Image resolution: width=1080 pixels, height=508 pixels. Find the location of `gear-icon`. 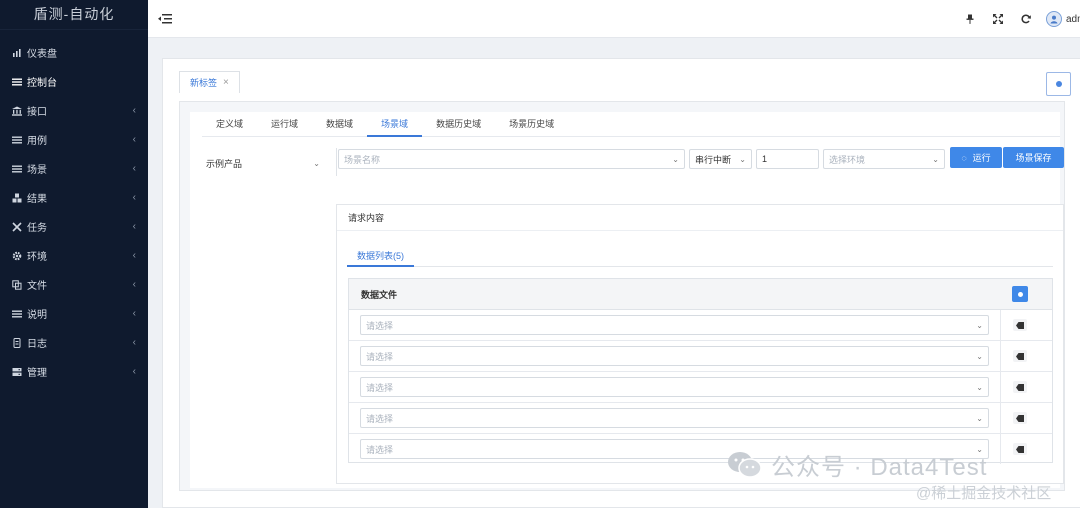

gear-icon is located at coordinates (17, 256).